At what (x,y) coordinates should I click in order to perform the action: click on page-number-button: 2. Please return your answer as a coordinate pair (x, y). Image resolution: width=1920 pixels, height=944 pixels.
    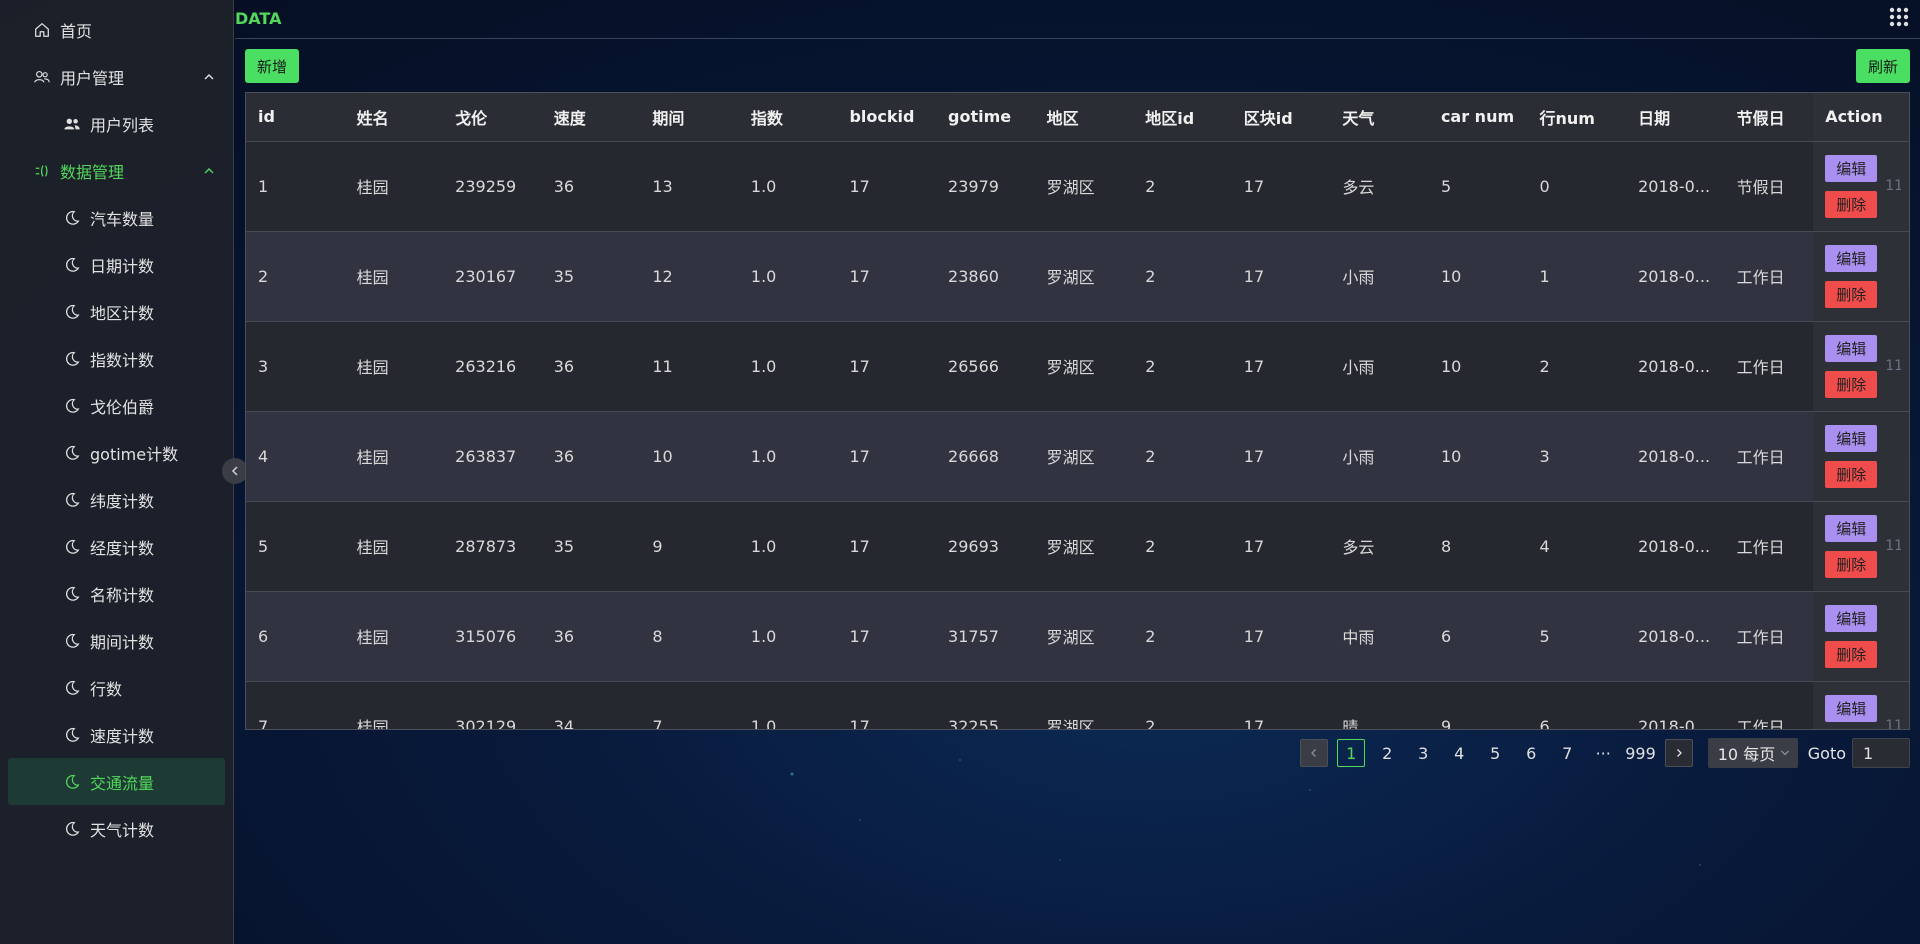
    Looking at the image, I should click on (1387, 753).